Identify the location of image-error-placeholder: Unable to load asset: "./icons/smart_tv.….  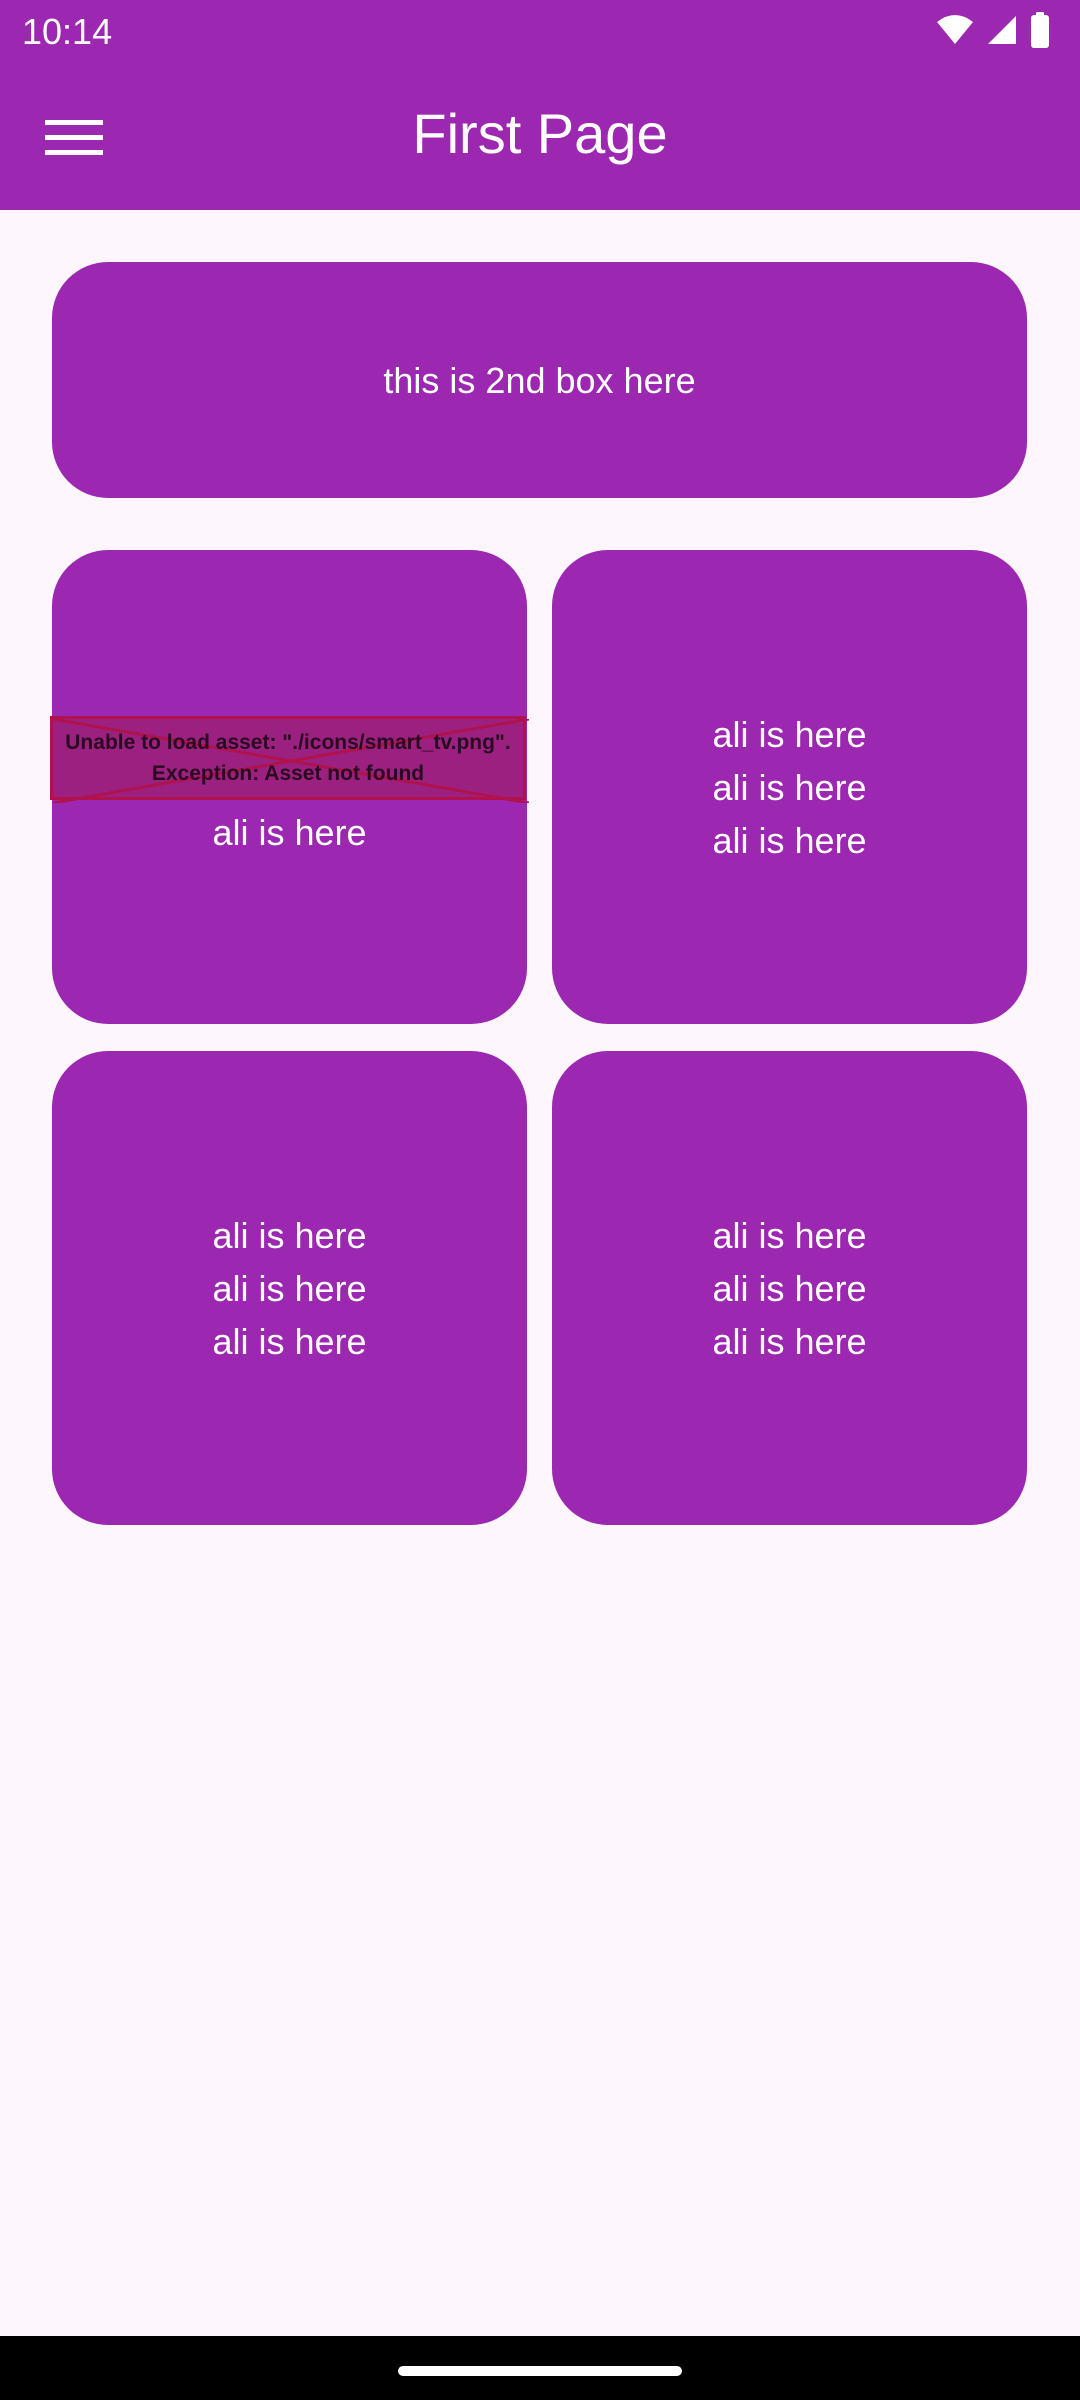
(289, 759).